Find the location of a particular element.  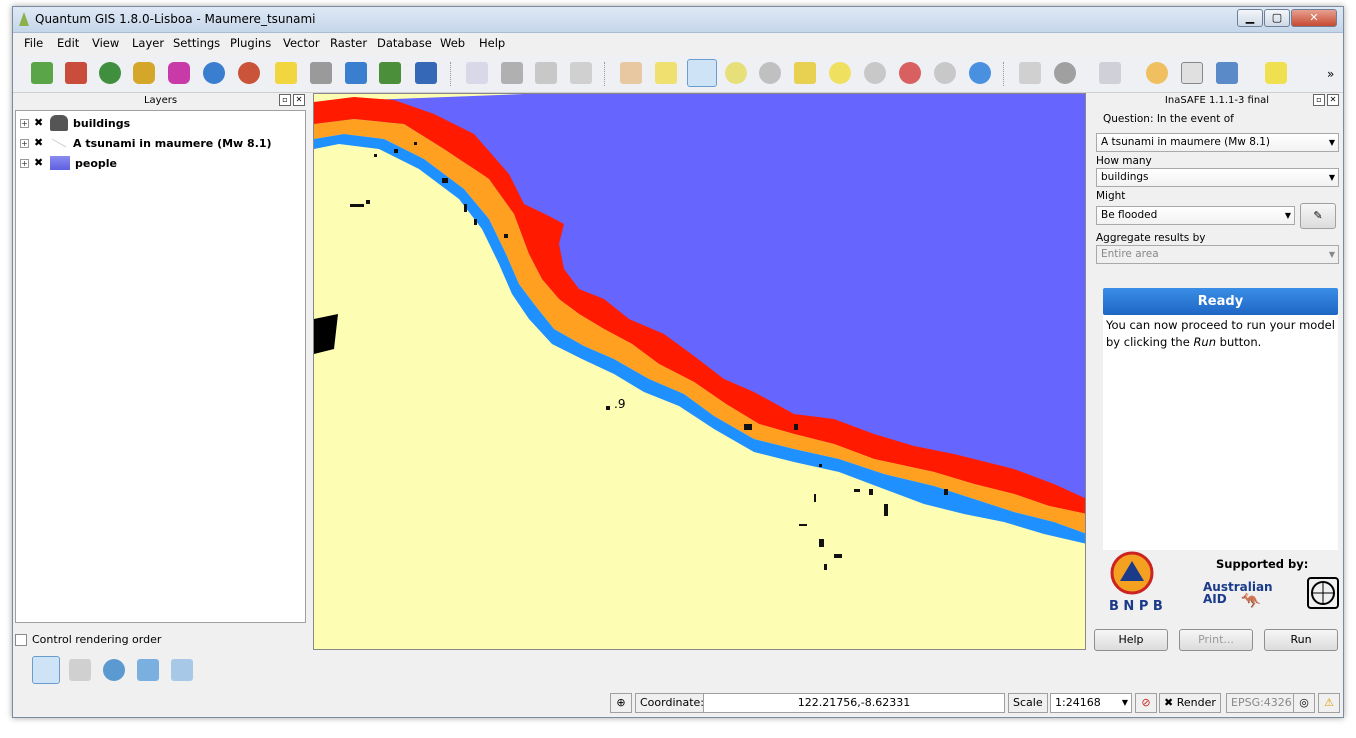

gps-icon is located at coordinates (80, 670).